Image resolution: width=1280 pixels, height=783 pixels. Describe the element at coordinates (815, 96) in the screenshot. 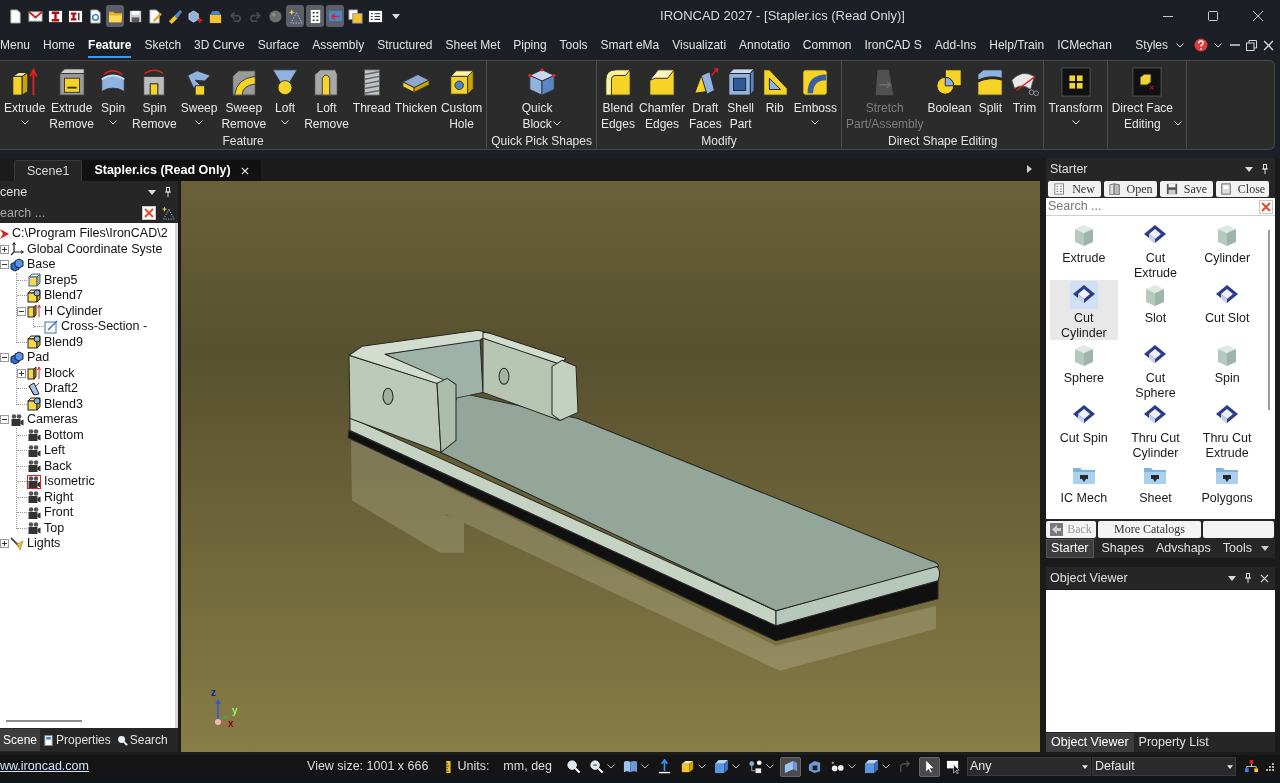

I see `ribbon-button: Emboss` at that location.